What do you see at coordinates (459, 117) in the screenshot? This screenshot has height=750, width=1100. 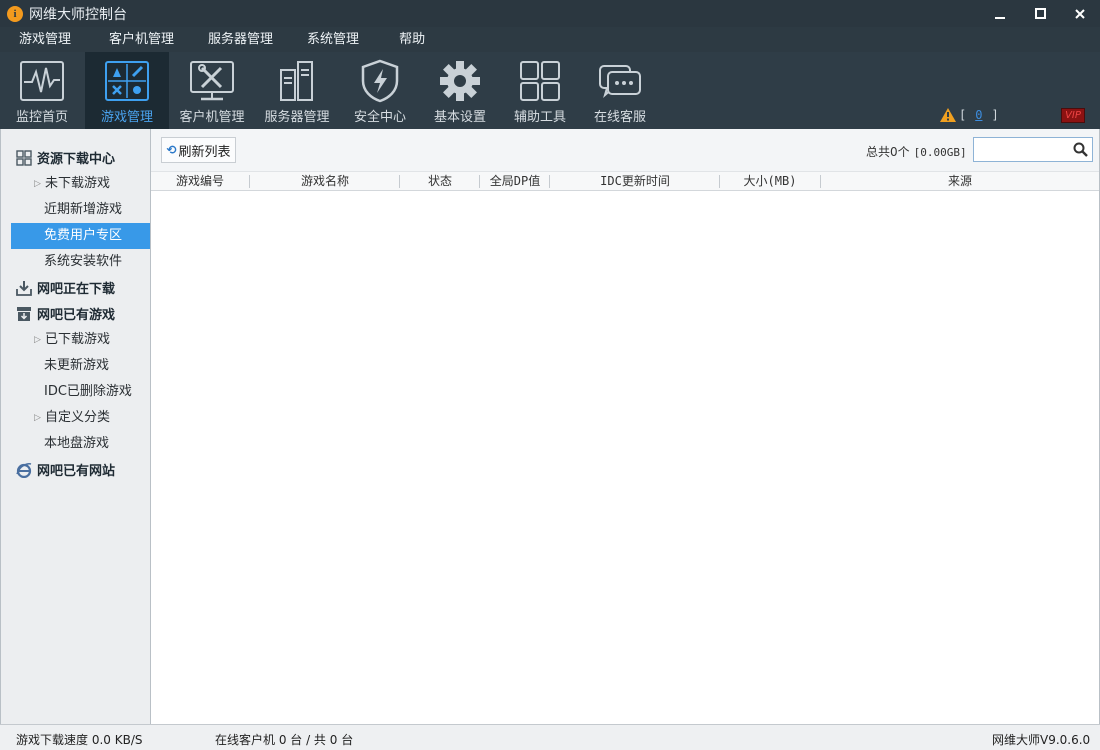 I see `tool-label: 基本设置` at bounding box center [459, 117].